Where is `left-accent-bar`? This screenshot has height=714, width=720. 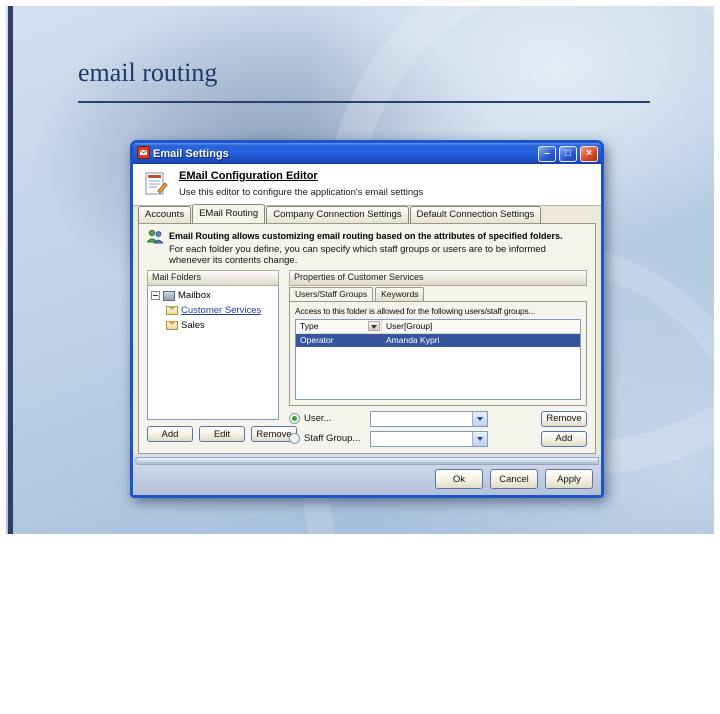 left-accent-bar is located at coordinates (10, 270).